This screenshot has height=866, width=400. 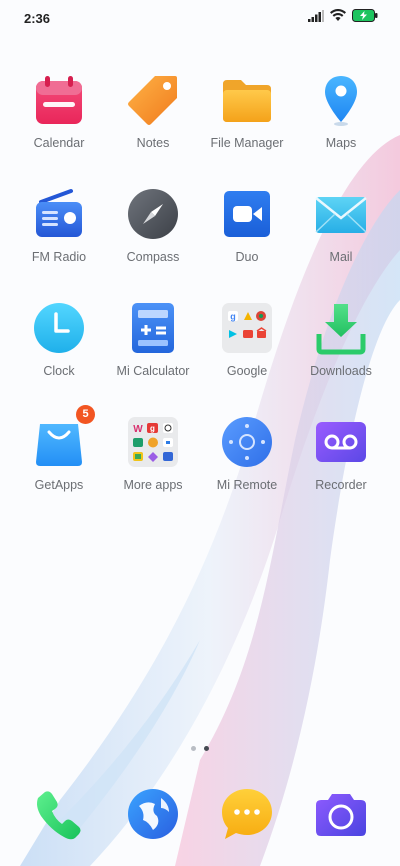 What do you see at coordinates (59, 100) in the screenshot?
I see `calendar-icon` at bounding box center [59, 100].